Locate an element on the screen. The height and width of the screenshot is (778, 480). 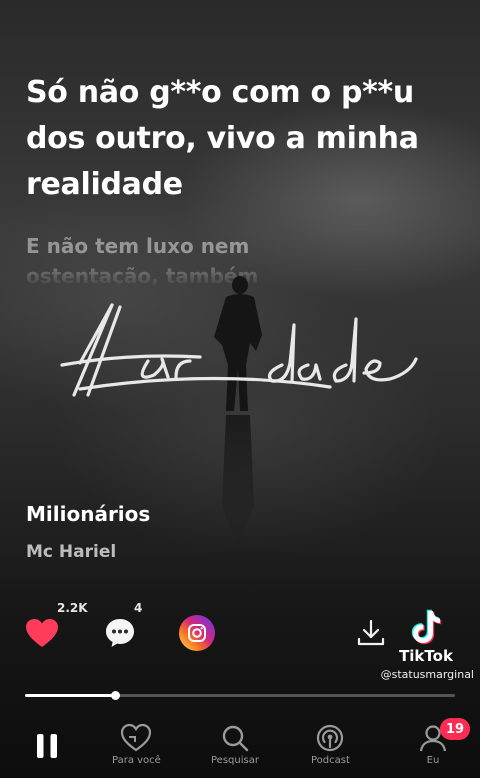
nav-label-pesquisar: Pesquisar is located at coordinates (235, 760).